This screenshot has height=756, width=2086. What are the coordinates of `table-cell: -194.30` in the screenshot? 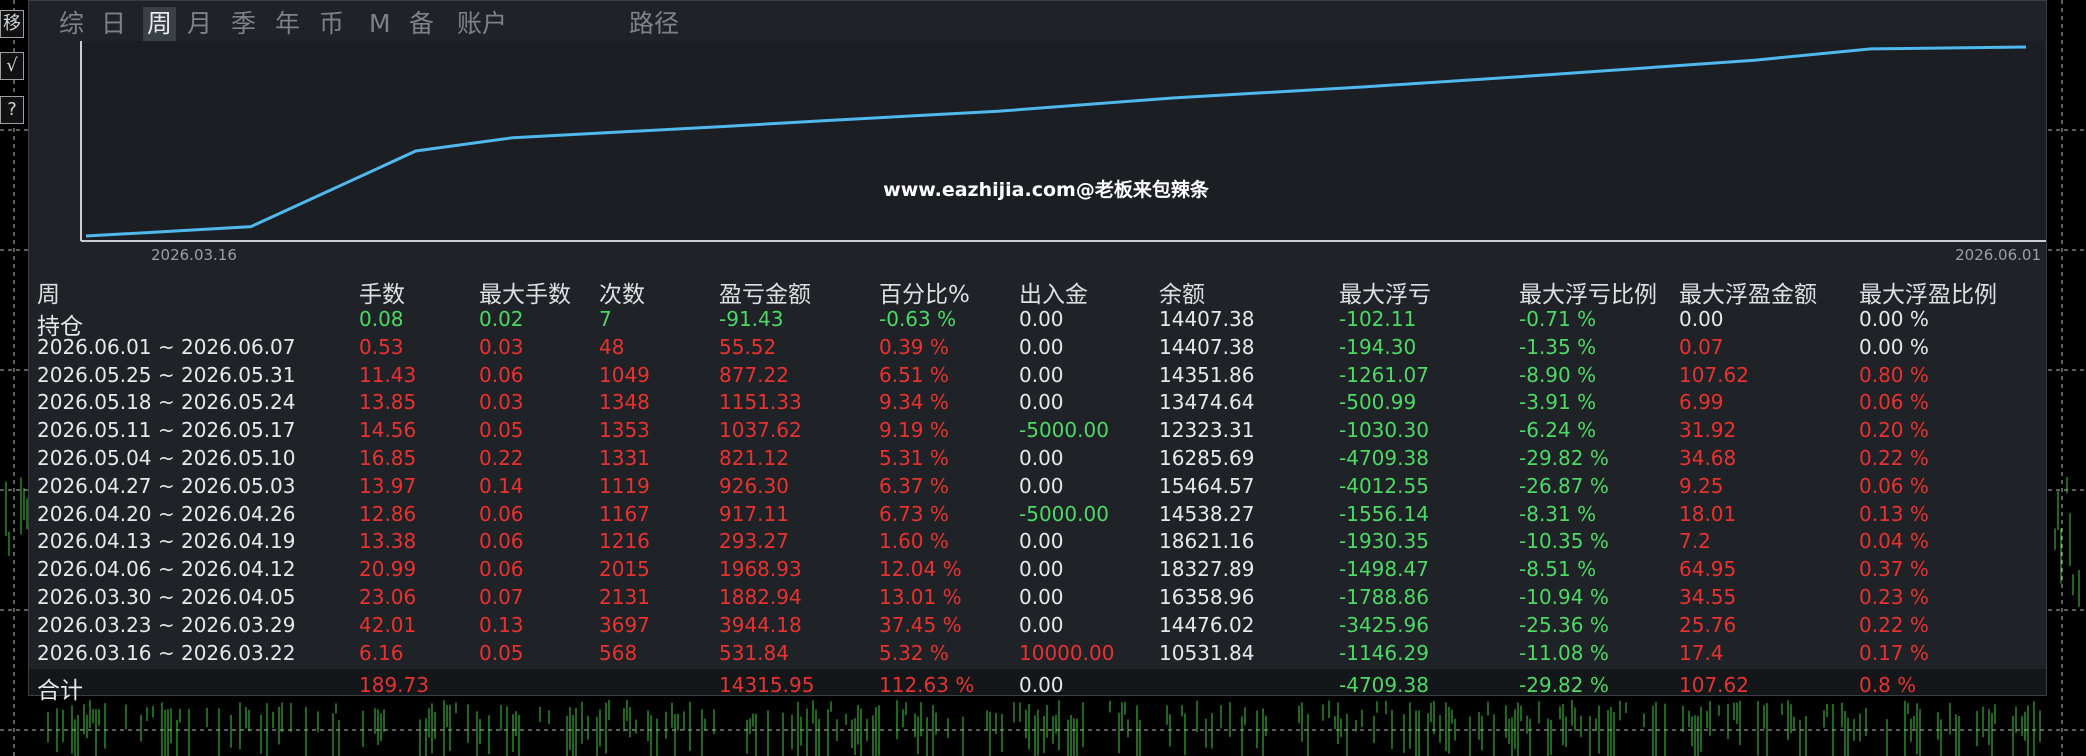 It's located at (1378, 346).